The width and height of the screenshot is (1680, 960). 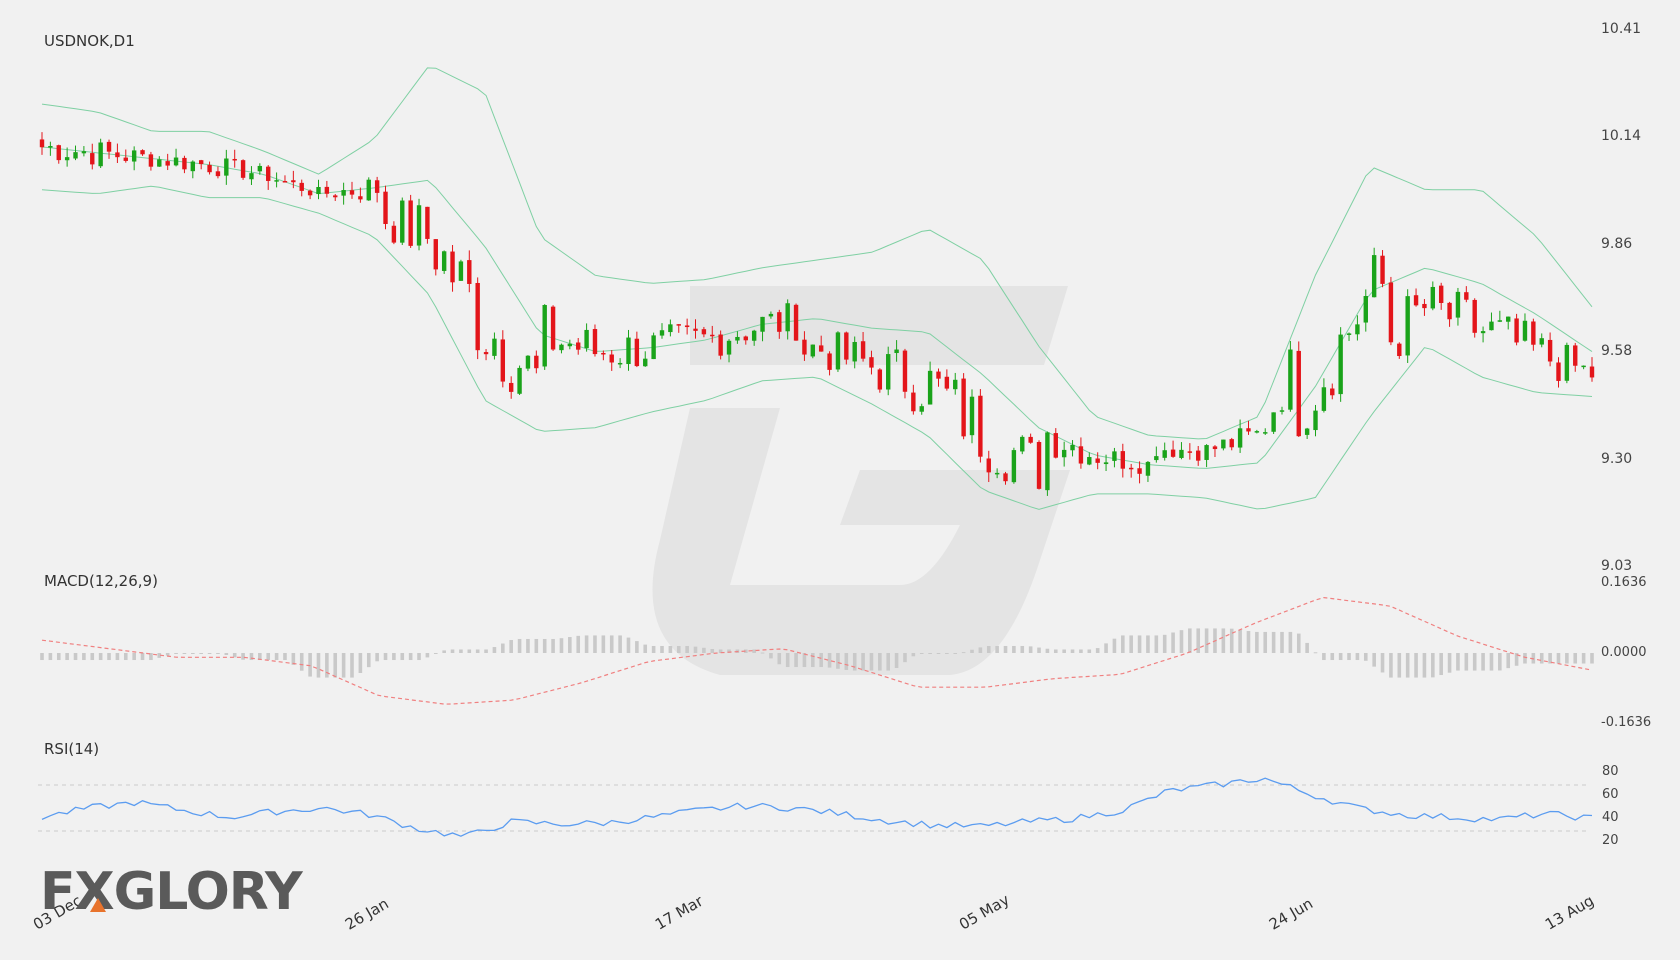 I want to click on logo-accent-icon, so click(x=98, y=905).